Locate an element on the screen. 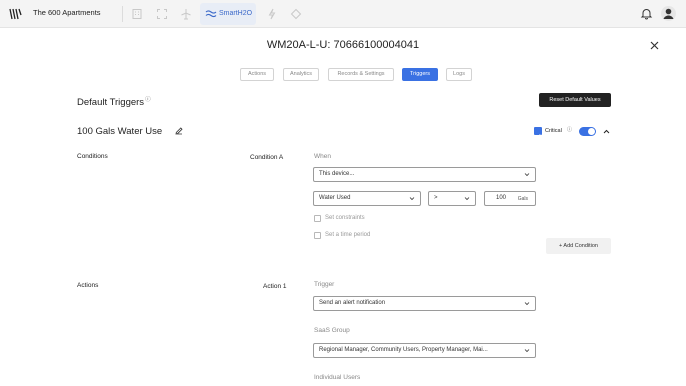 This screenshot has width=686, height=386. saas-group-label: SaaS Group is located at coordinates (332, 330).